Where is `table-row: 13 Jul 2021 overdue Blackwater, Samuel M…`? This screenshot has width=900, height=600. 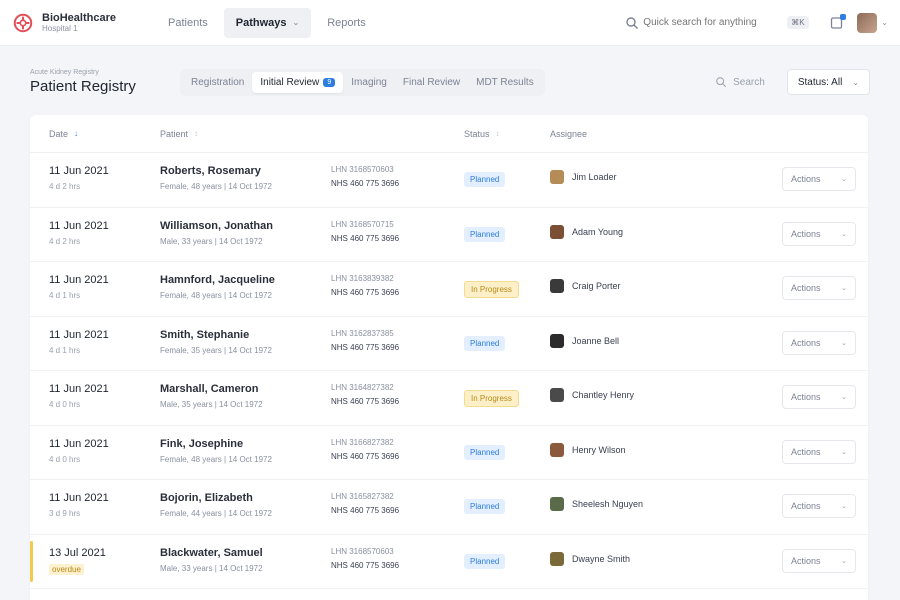 table-row: 13 Jul 2021 overdue Blackwater, Samuel M… is located at coordinates (449, 562).